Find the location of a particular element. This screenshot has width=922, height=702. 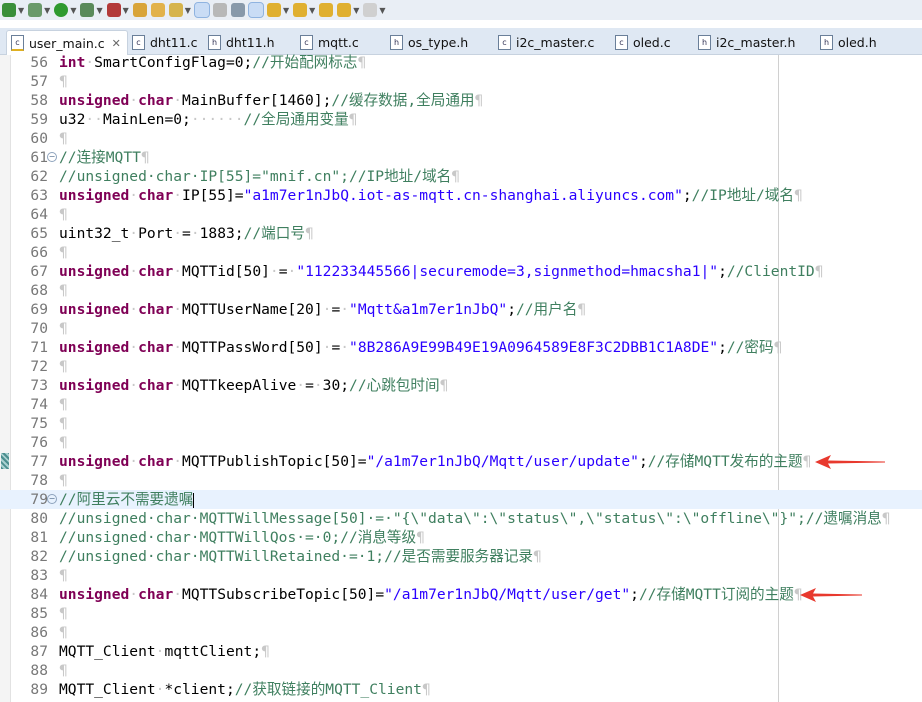

code-line: 66 ¶ is located at coordinates (461, 252).